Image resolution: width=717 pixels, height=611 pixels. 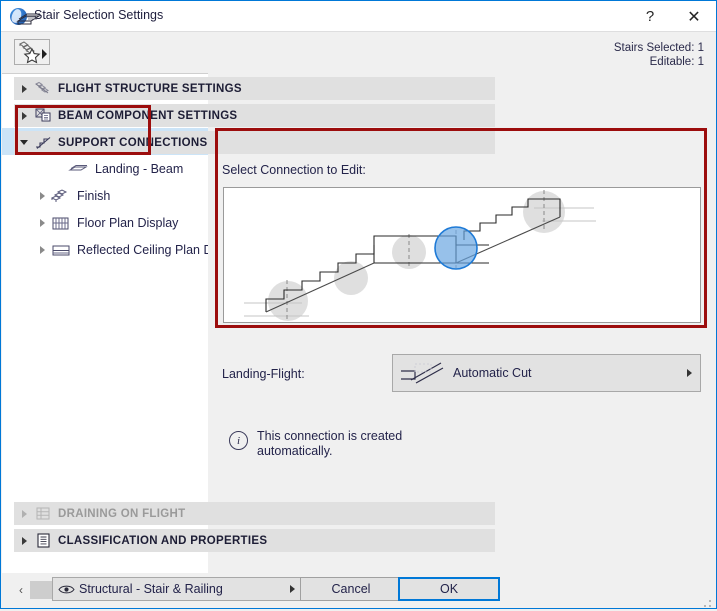 What do you see at coordinates (46, 514) in the screenshot?
I see `draining-icon` at bounding box center [46, 514].